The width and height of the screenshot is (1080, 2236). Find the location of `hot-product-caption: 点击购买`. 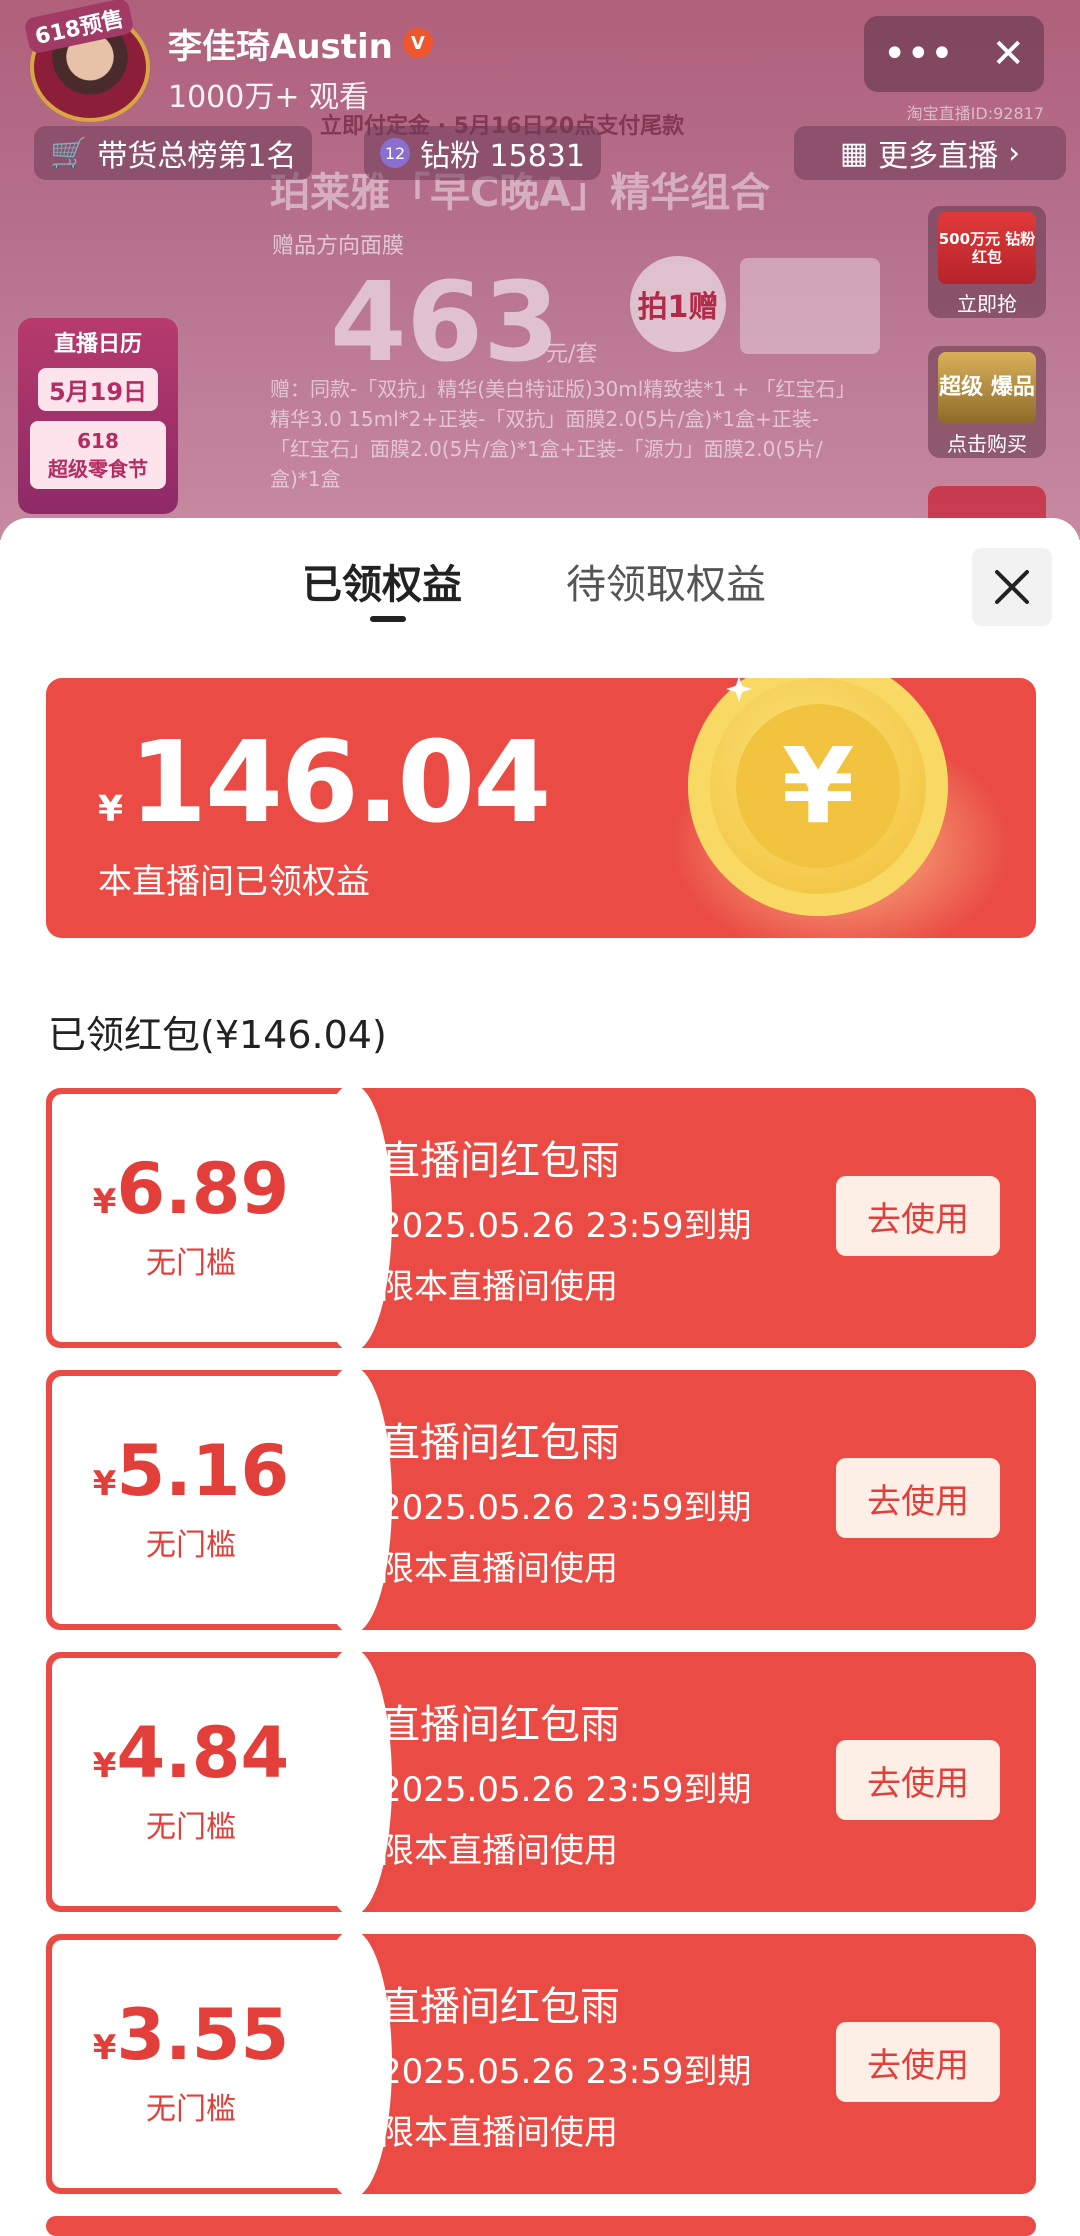

hot-product-caption: 点击购买 is located at coordinates (987, 444).